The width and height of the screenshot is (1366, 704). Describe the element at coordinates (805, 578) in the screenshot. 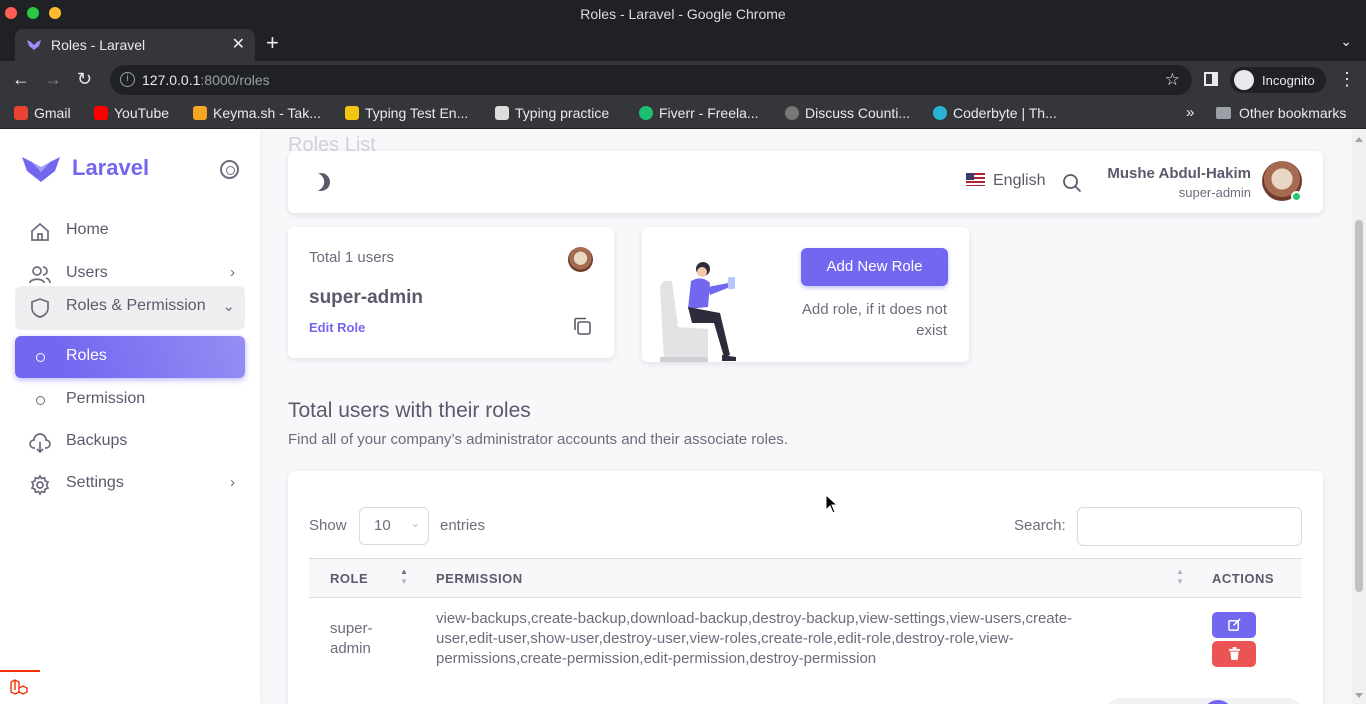

I see `table-header: ROLE ▲ ▼ PERMISSION ▲ ▼ ACTIONS` at that location.